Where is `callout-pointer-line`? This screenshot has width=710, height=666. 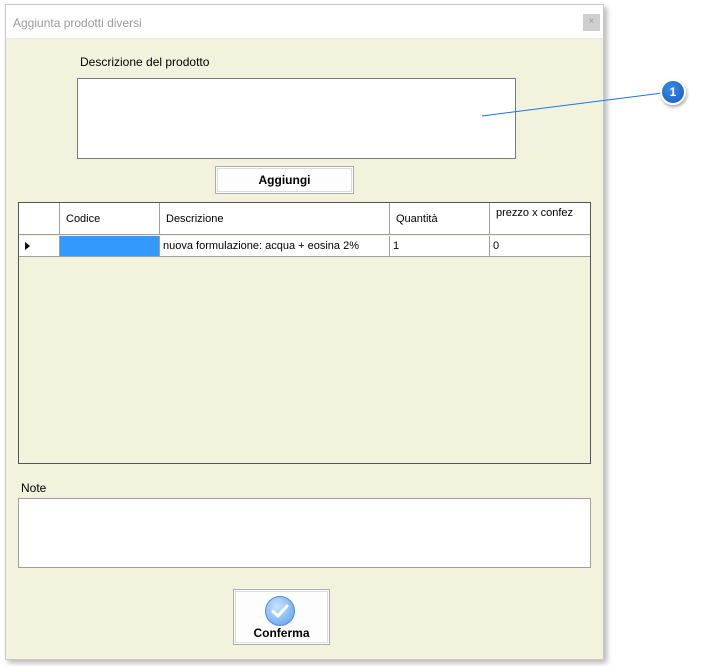
callout-pointer-line is located at coordinates (572, 104).